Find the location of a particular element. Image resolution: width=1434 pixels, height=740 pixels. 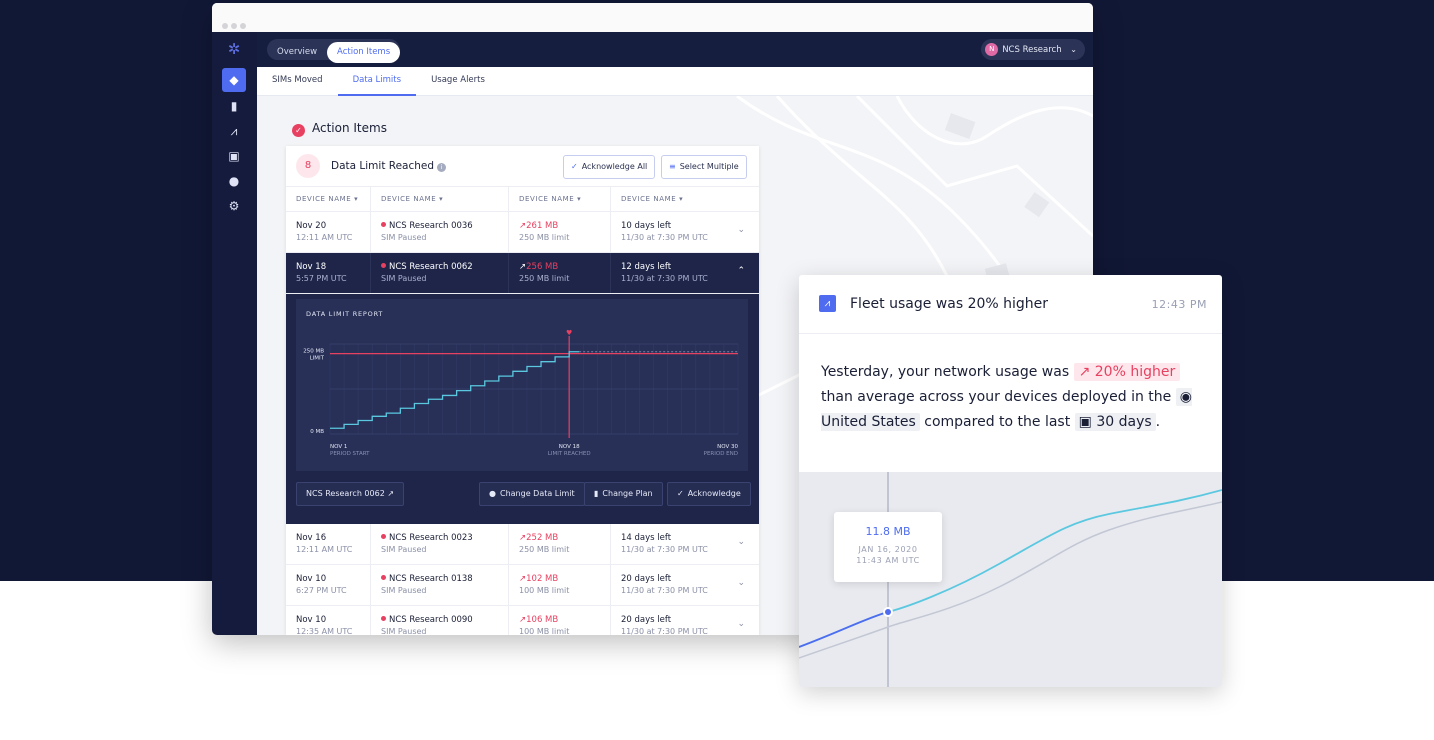

y-tick-label: 250 MB is located at coordinates (313, 352).